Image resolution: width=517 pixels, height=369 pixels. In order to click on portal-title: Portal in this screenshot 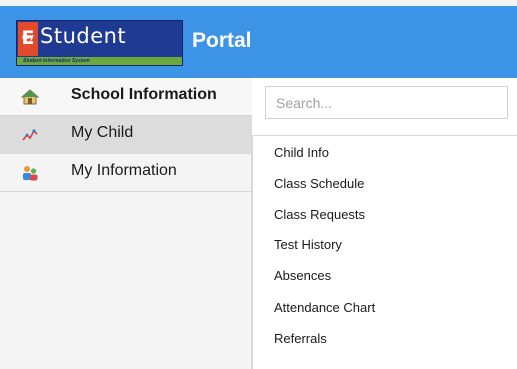, I will do `click(222, 40)`.